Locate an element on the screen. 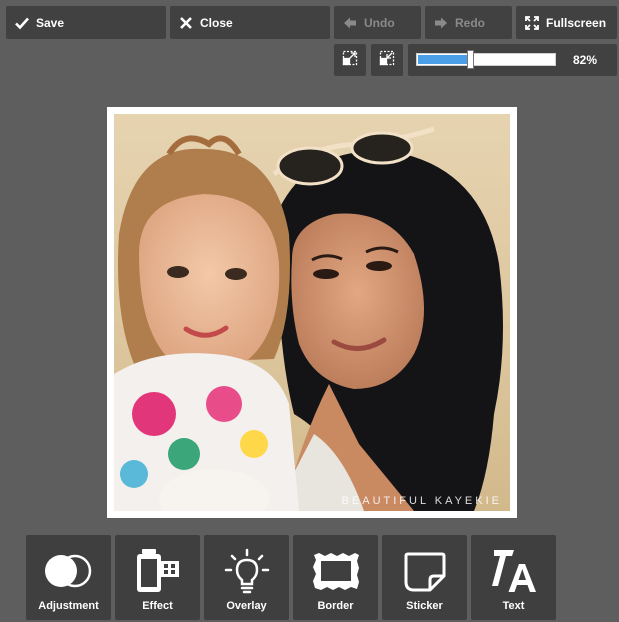 The height and width of the screenshot is (622, 619). frame-border-icon is located at coordinates (336, 571).